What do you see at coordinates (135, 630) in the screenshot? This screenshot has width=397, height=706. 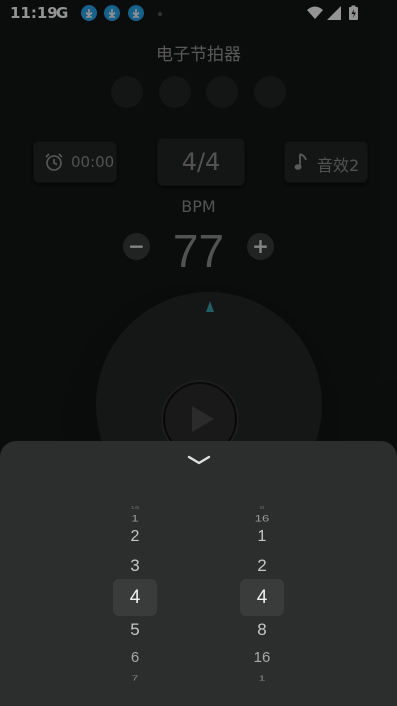 I see `picker-item: 5` at bounding box center [135, 630].